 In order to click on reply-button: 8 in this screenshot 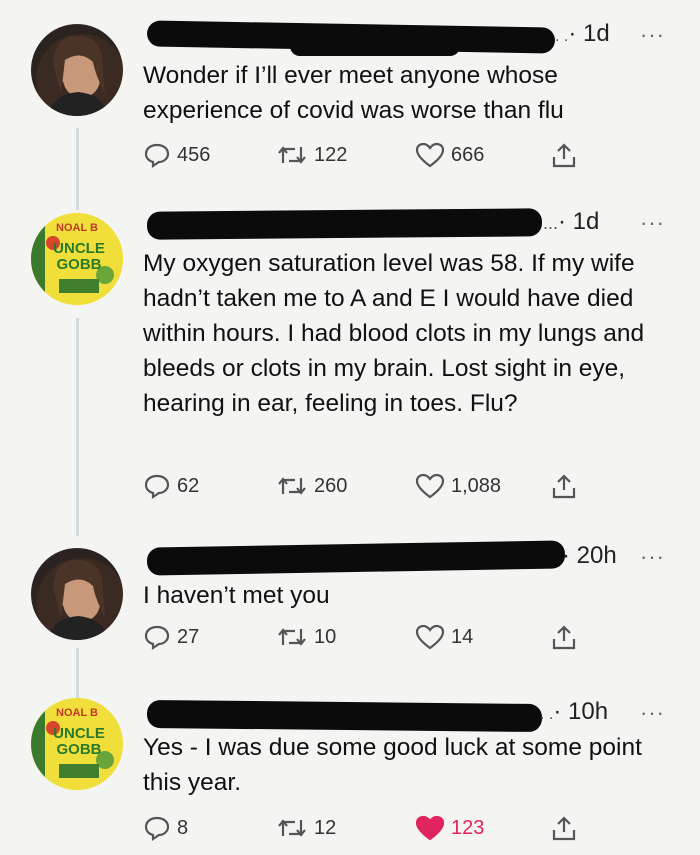, I will do `click(165, 828)`.